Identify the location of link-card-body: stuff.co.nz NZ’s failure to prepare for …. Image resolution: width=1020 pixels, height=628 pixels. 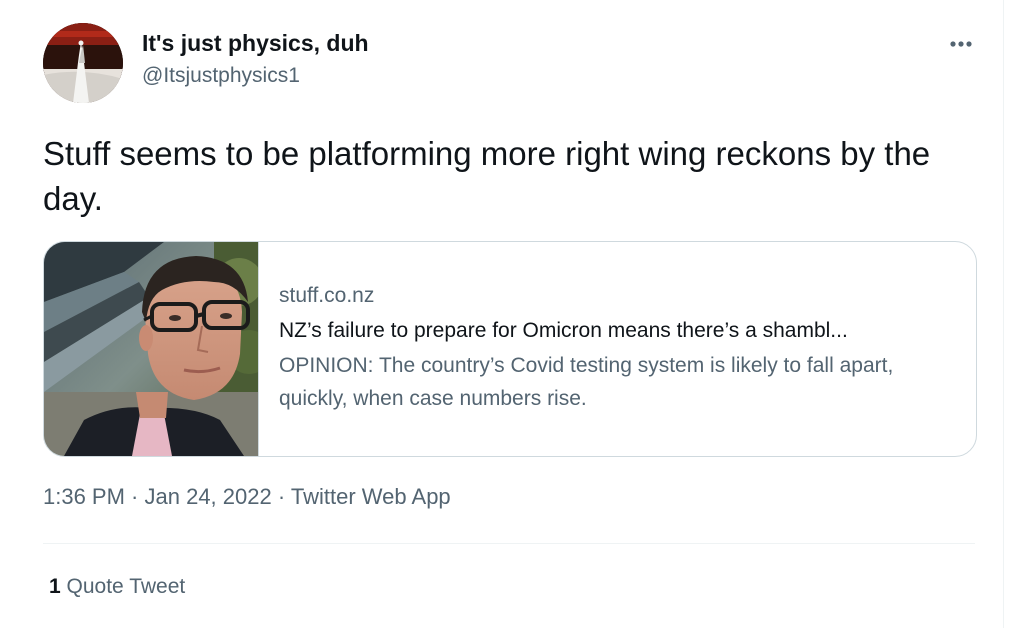
(619, 348).